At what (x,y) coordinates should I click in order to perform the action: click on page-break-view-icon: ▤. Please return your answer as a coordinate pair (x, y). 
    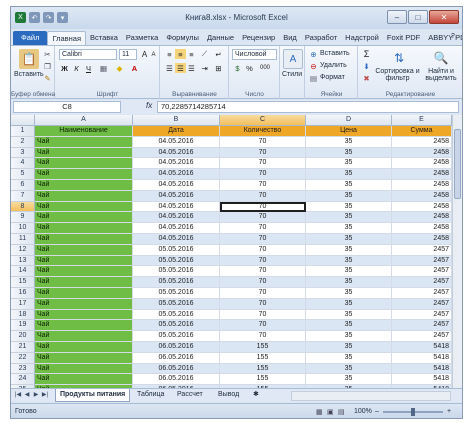
    Looking at the image, I should click on (341, 412).